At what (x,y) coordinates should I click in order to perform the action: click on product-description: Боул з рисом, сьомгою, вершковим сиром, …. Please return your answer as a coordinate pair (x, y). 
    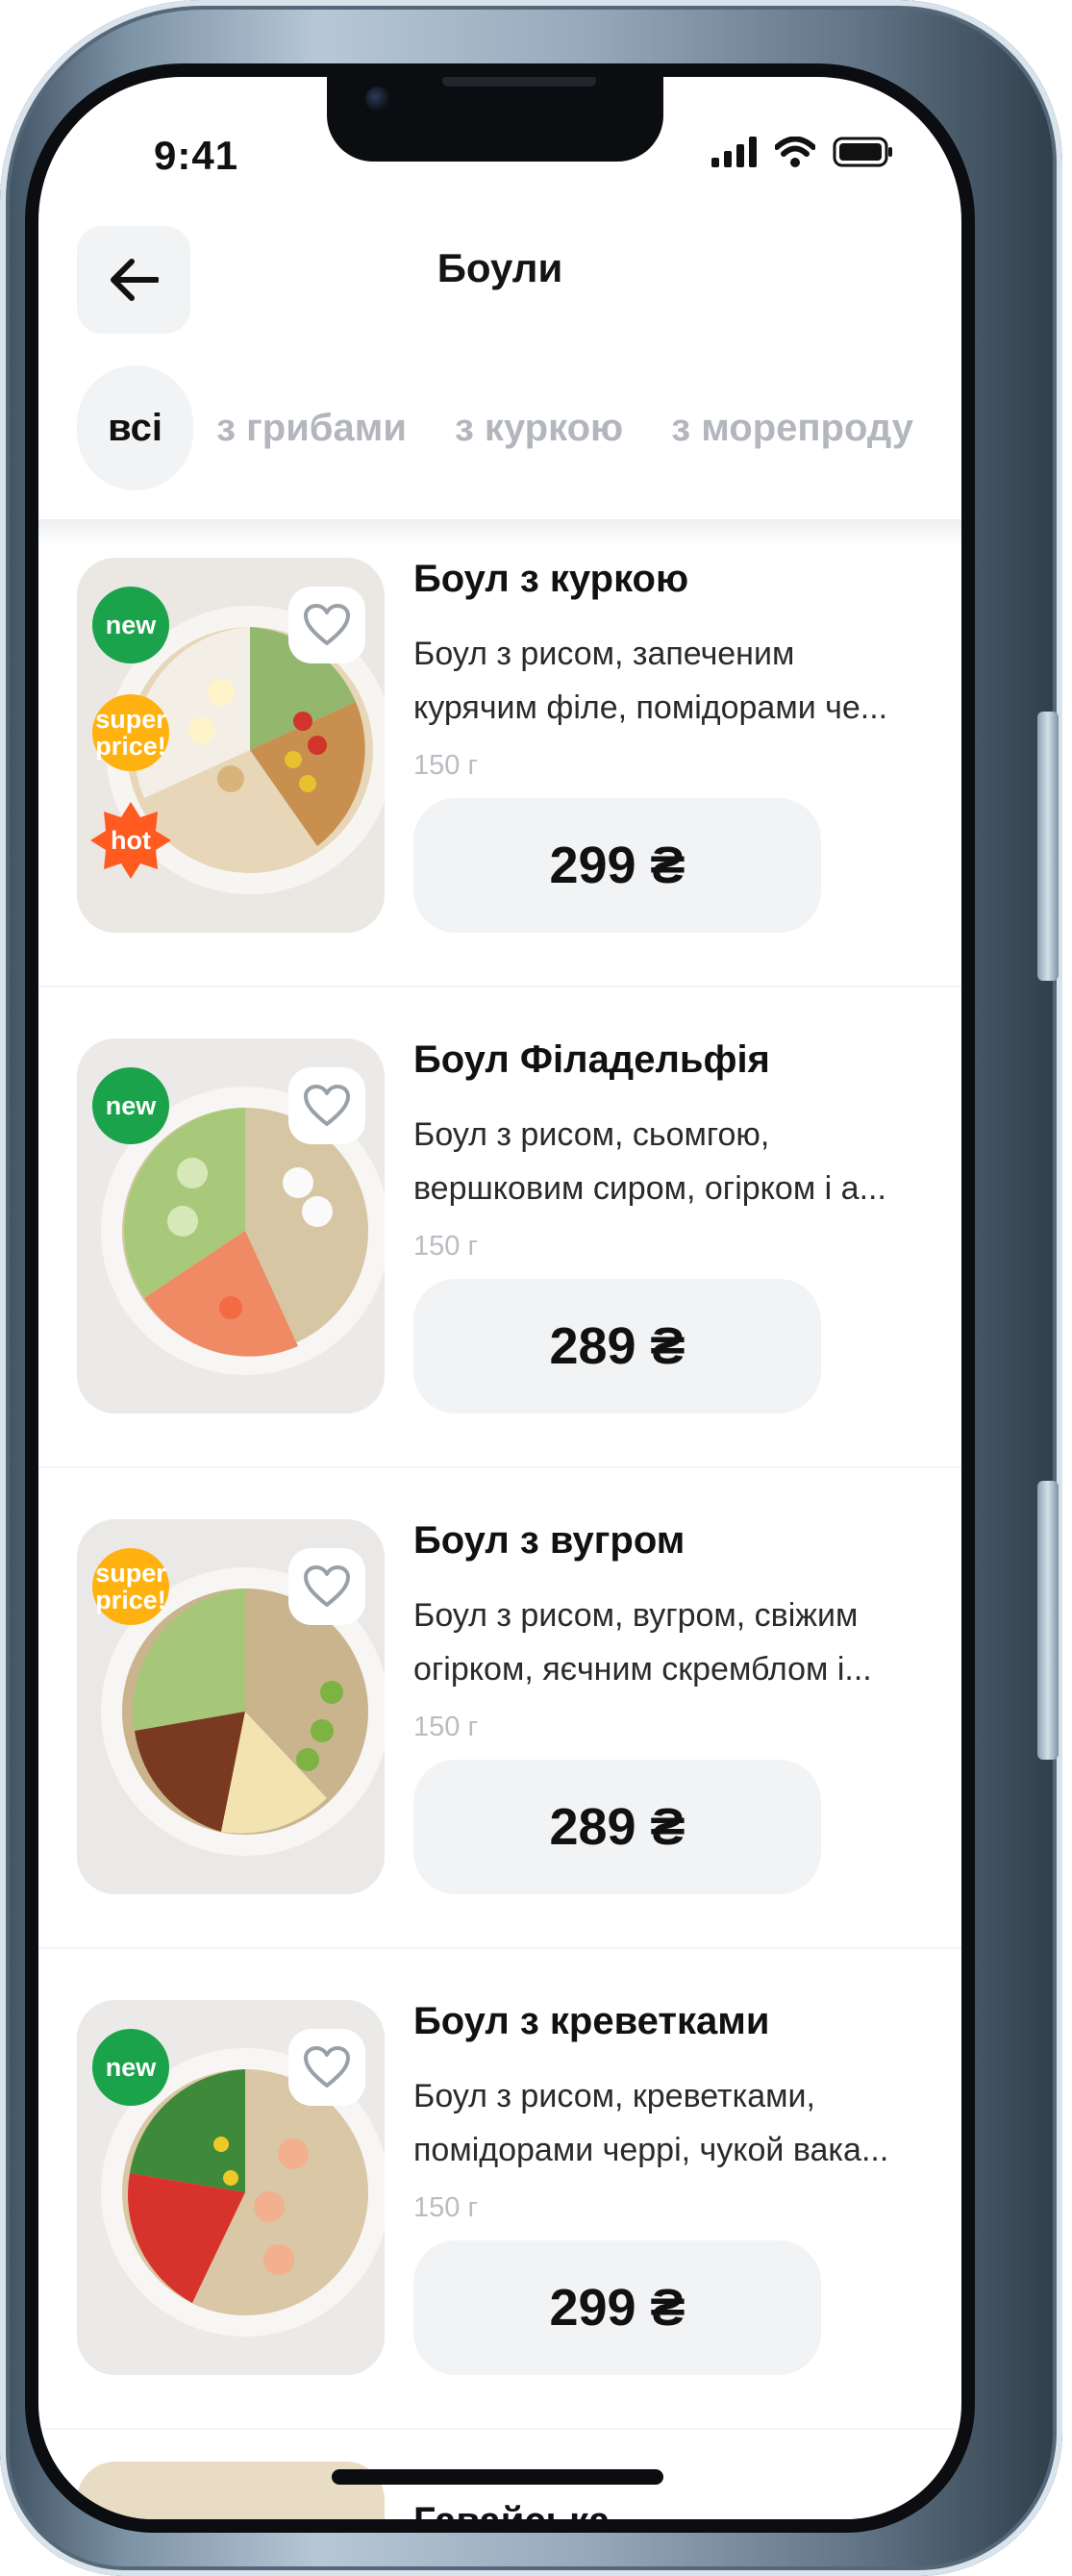
    Looking at the image, I should click on (649, 1161).